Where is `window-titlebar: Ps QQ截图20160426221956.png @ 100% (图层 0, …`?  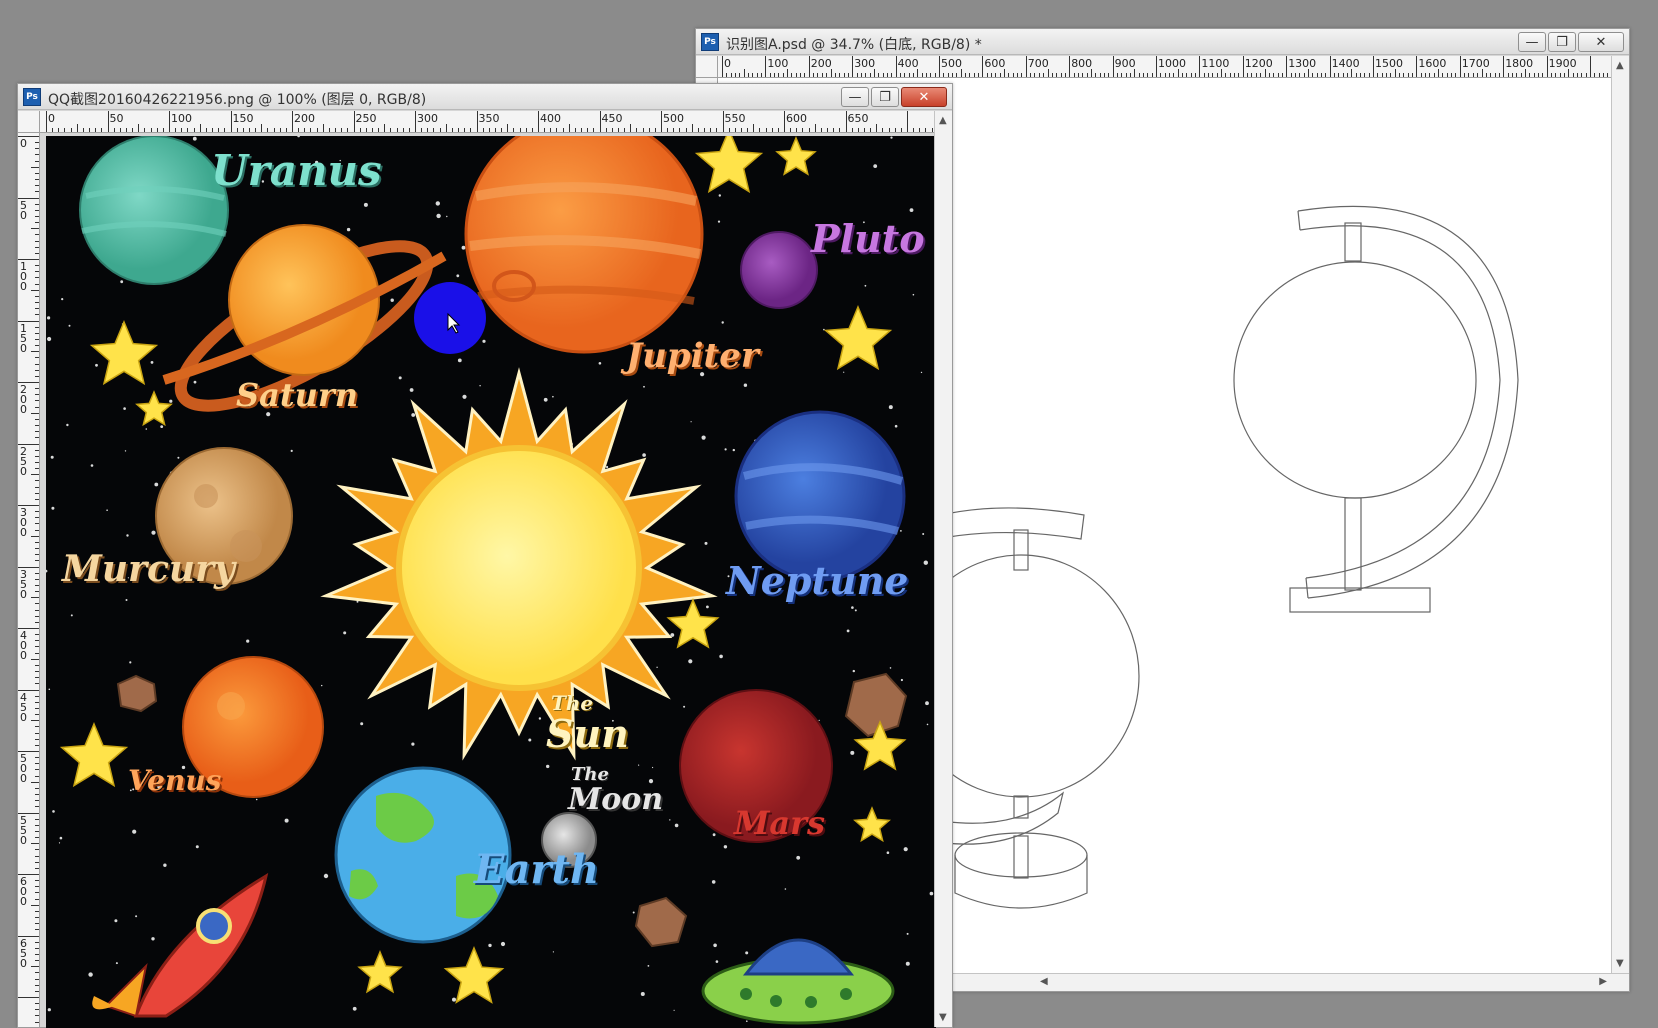 window-titlebar: Ps QQ截图20160426221956.png @ 100% (图层 0, … is located at coordinates (485, 97).